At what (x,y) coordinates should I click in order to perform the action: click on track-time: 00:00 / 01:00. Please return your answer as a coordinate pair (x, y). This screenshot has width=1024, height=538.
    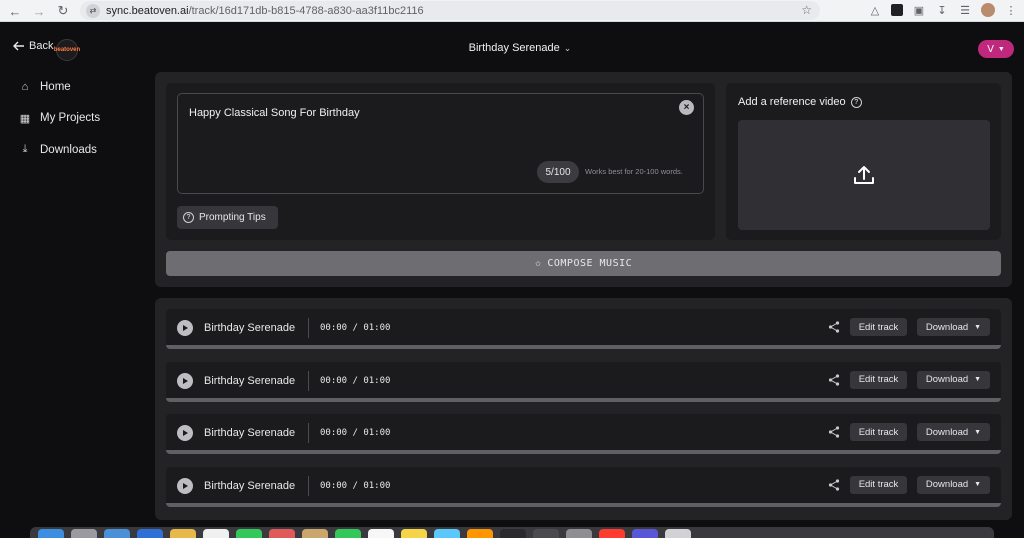
    Looking at the image, I should click on (355, 328).